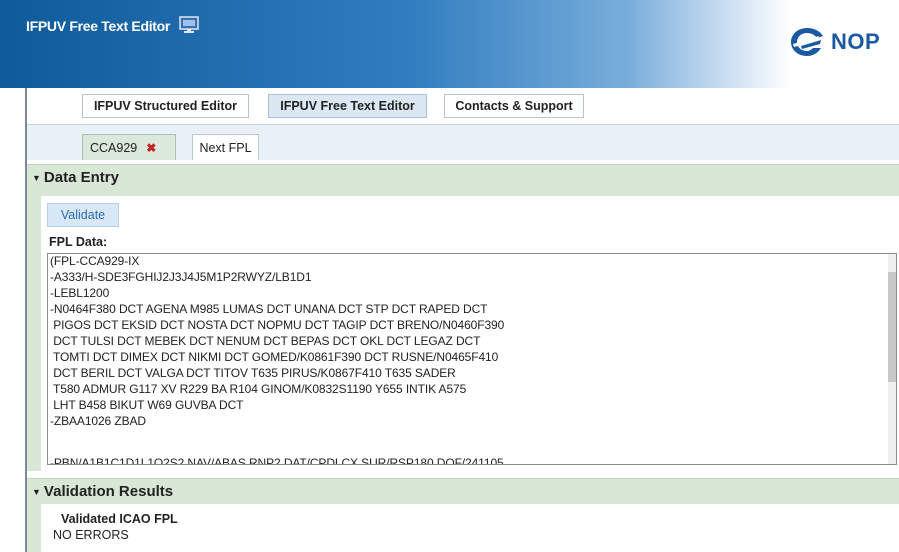 This screenshot has height=552, width=899. Describe the element at coordinates (181, 277) in the screenshot. I see `fpl-line: -A333/H-SDE3FGHIJ2J3J4J5M1P2RWYZ/LB1D1` at that location.